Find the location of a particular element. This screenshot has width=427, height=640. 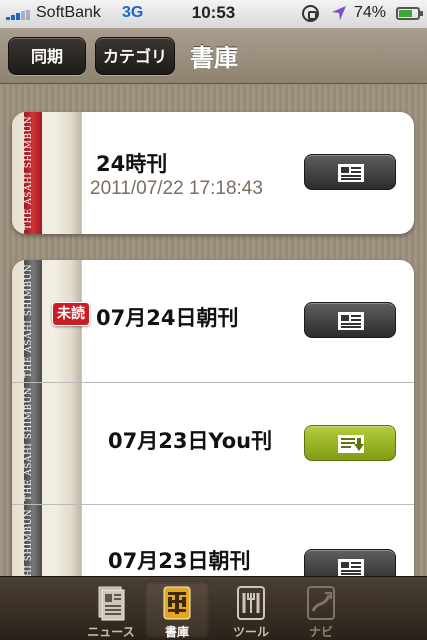

battery-icon is located at coordinates (409, 13).